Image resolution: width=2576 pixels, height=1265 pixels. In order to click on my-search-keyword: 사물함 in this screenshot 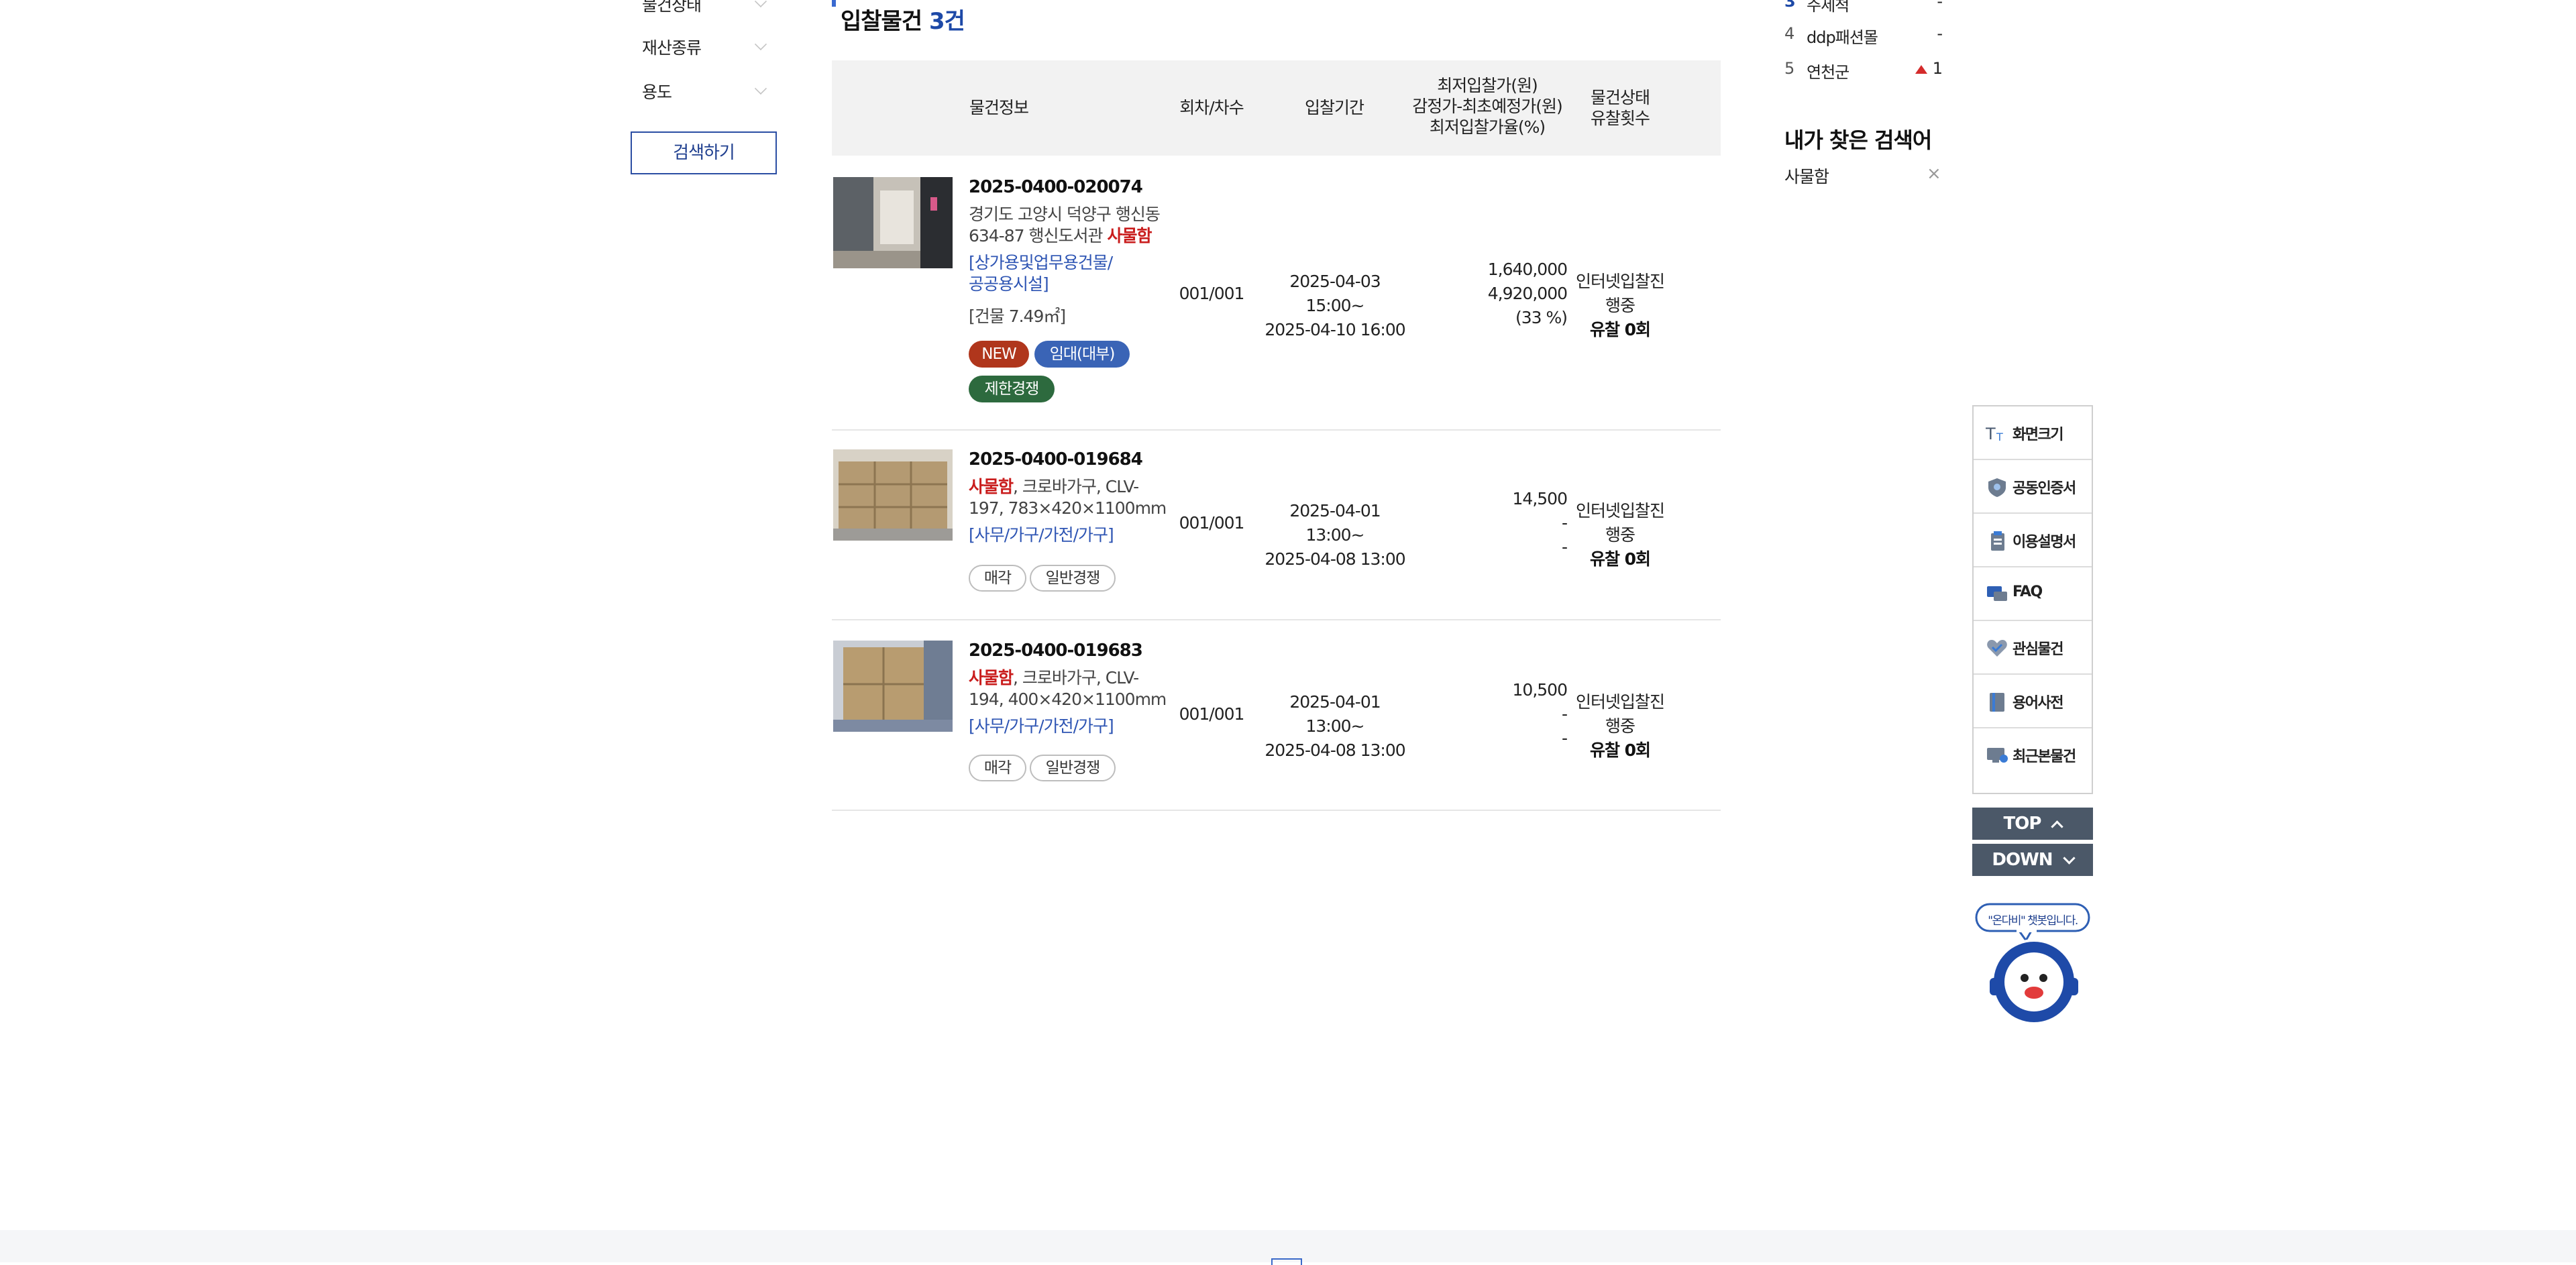, I will do `click(1806, 176)`.